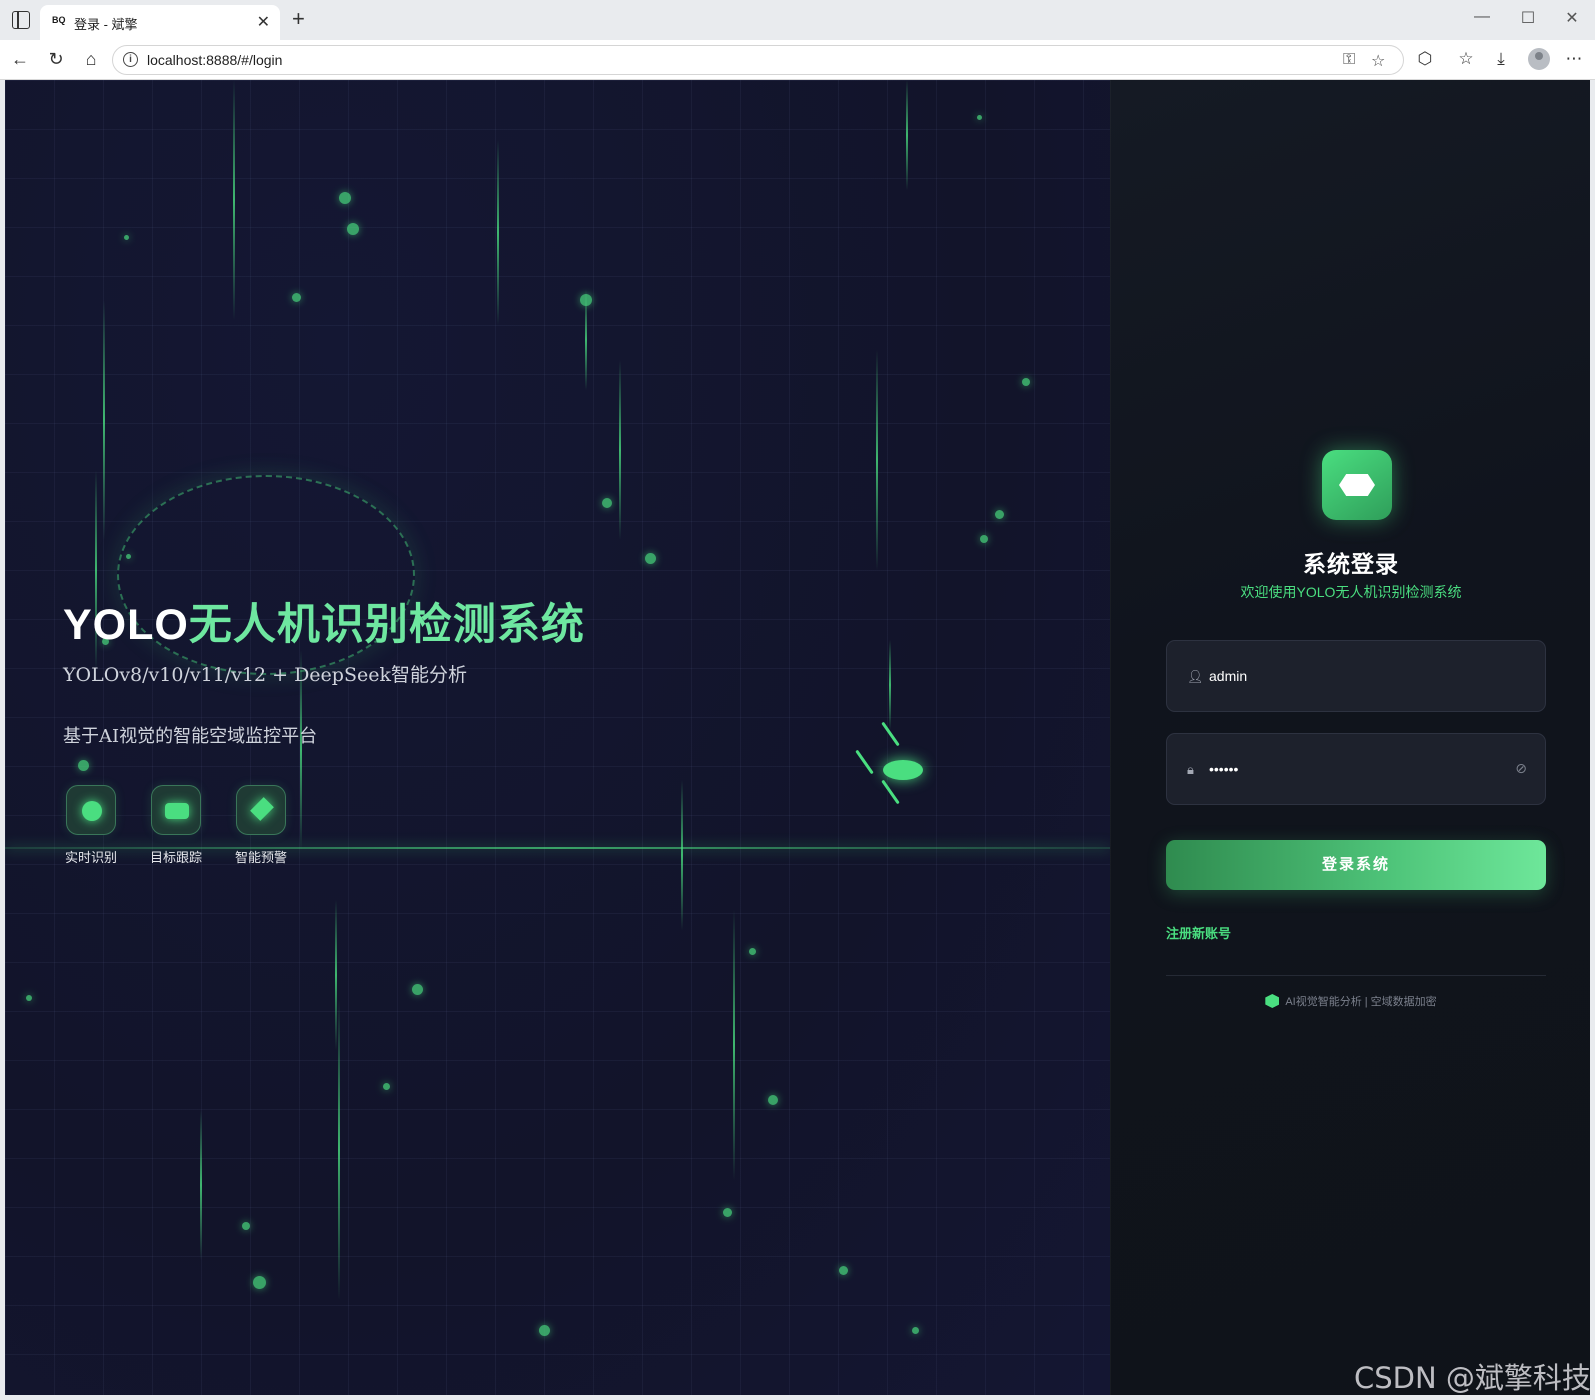 This screenshot has height=1400, width=1595. I want to click on feature-realtime: 实时识别, so click(91, 825).